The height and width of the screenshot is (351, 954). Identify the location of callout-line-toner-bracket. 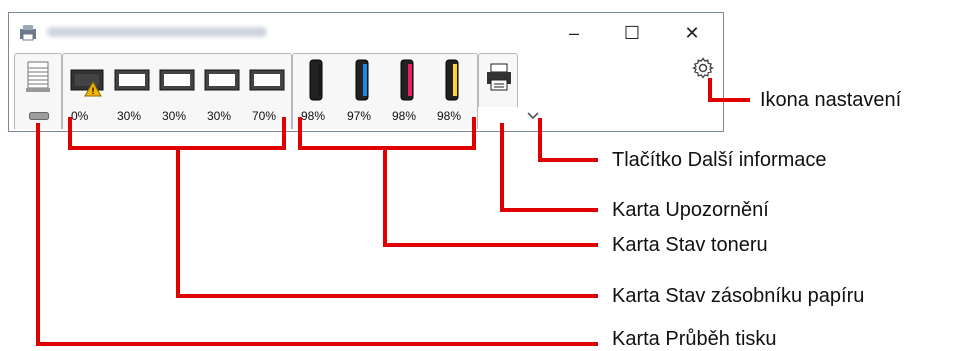
(387, 133).